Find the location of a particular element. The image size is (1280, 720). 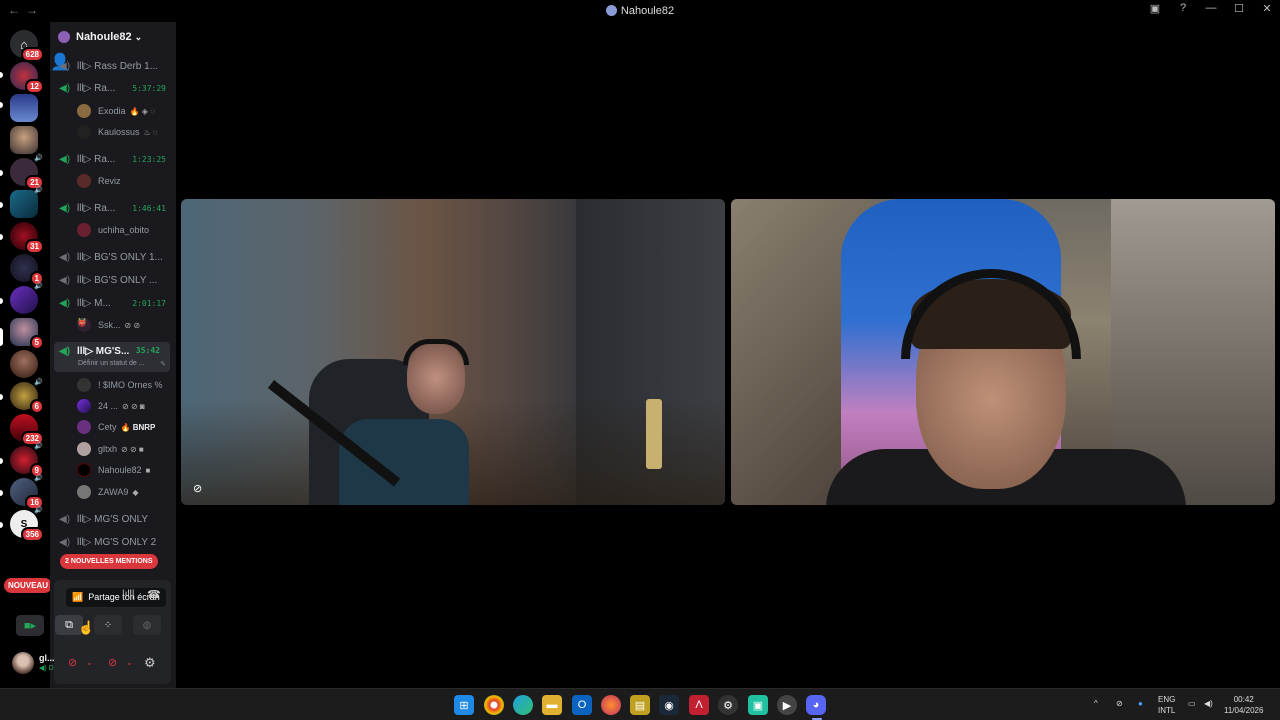

direct-messages-button: ⌂ 628 is located at coordinates (27, 46).